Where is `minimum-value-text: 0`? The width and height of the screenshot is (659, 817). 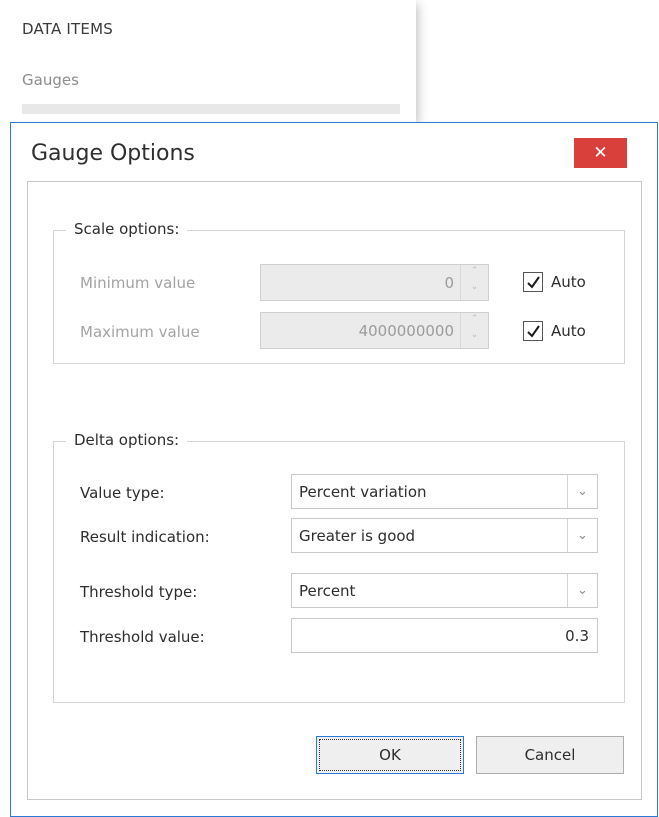 minimum-value-text: 0 is located at coordinates (449, 283).